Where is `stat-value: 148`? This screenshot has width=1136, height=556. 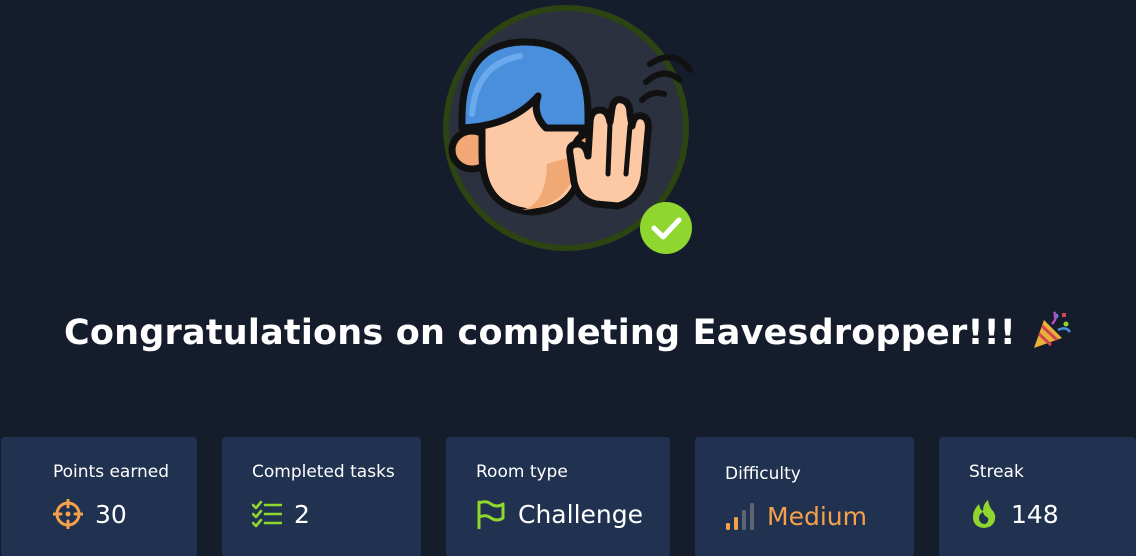 stat-value: 148 is located at coordinates (1035, 514).